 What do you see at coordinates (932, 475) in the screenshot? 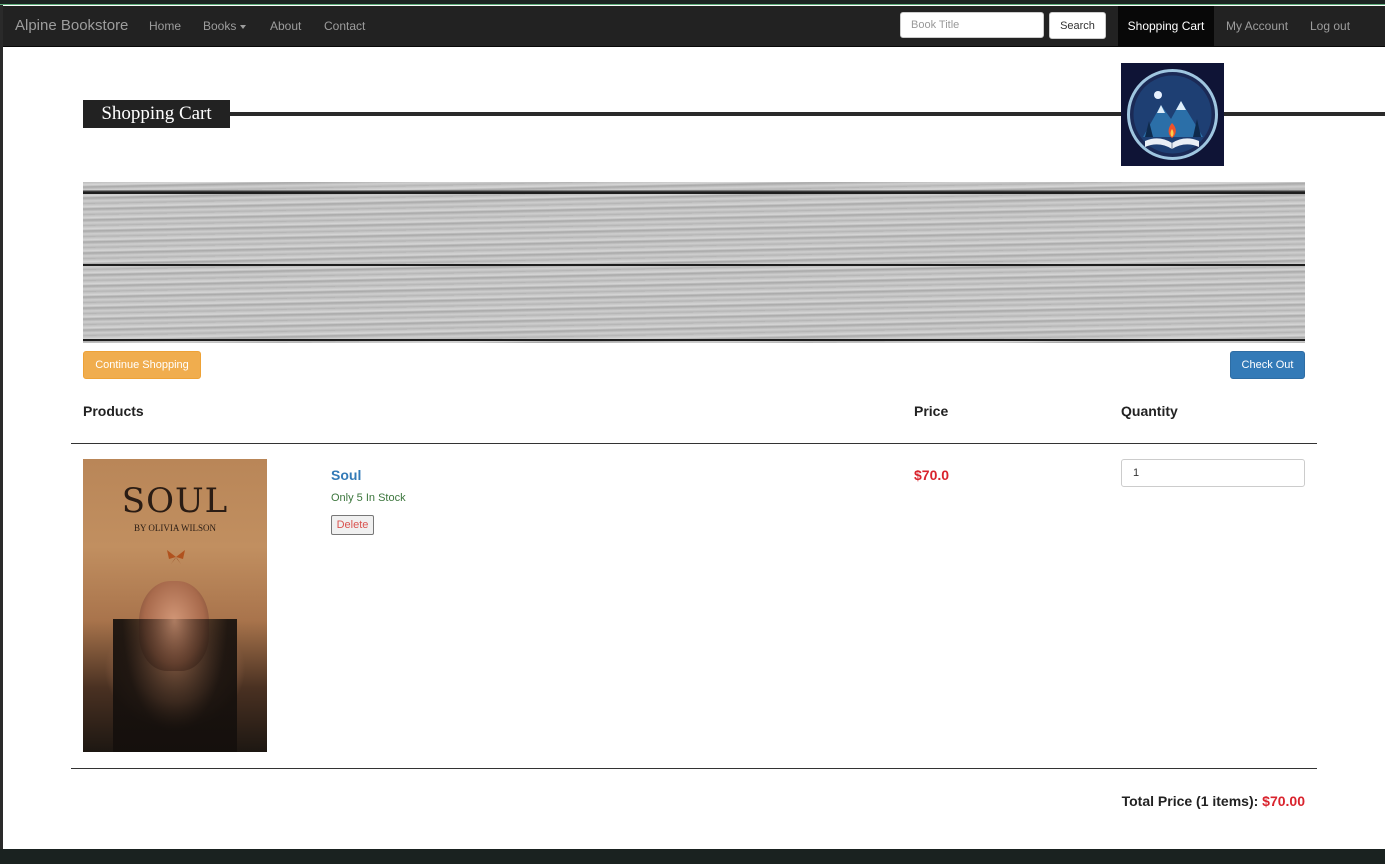
I see `item-price: $70.0` at bounding box center [932, 475].